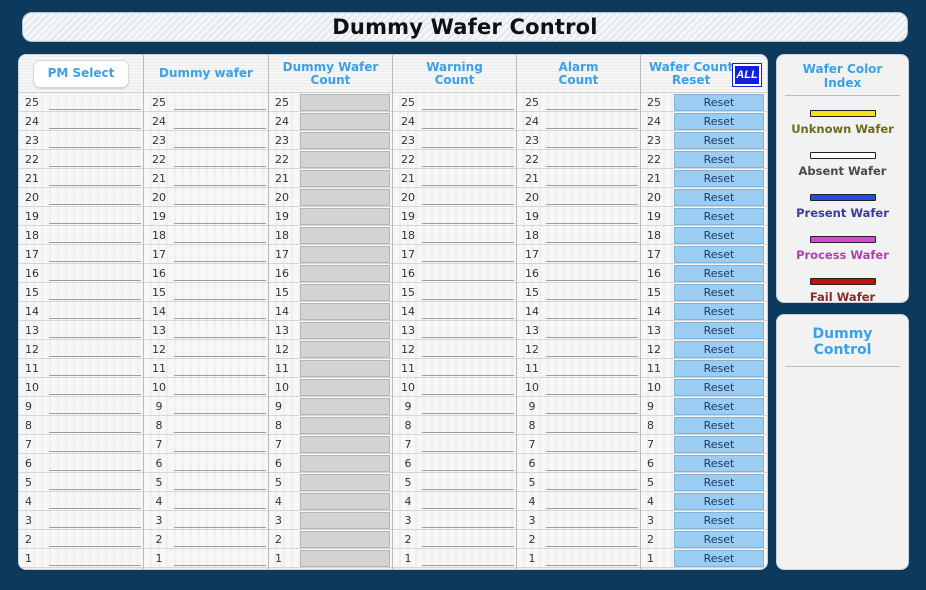 Image resolution: width=926 pixels, height=590 pixels. What do you see at coordinates (81, 73) in the screenshot?
I see `pm-select-button: PM Select` at bounding box center [81, 73].